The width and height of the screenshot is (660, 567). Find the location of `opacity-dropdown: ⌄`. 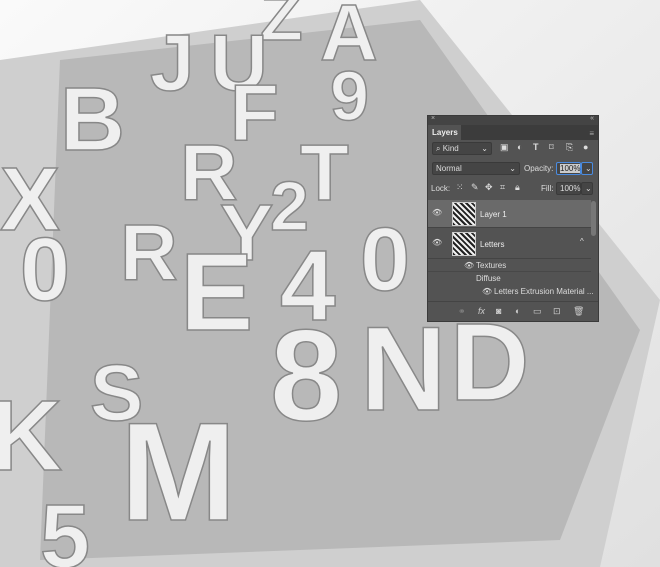

opacity-dropdown: ⌄ is located at coordinates (587, 168).